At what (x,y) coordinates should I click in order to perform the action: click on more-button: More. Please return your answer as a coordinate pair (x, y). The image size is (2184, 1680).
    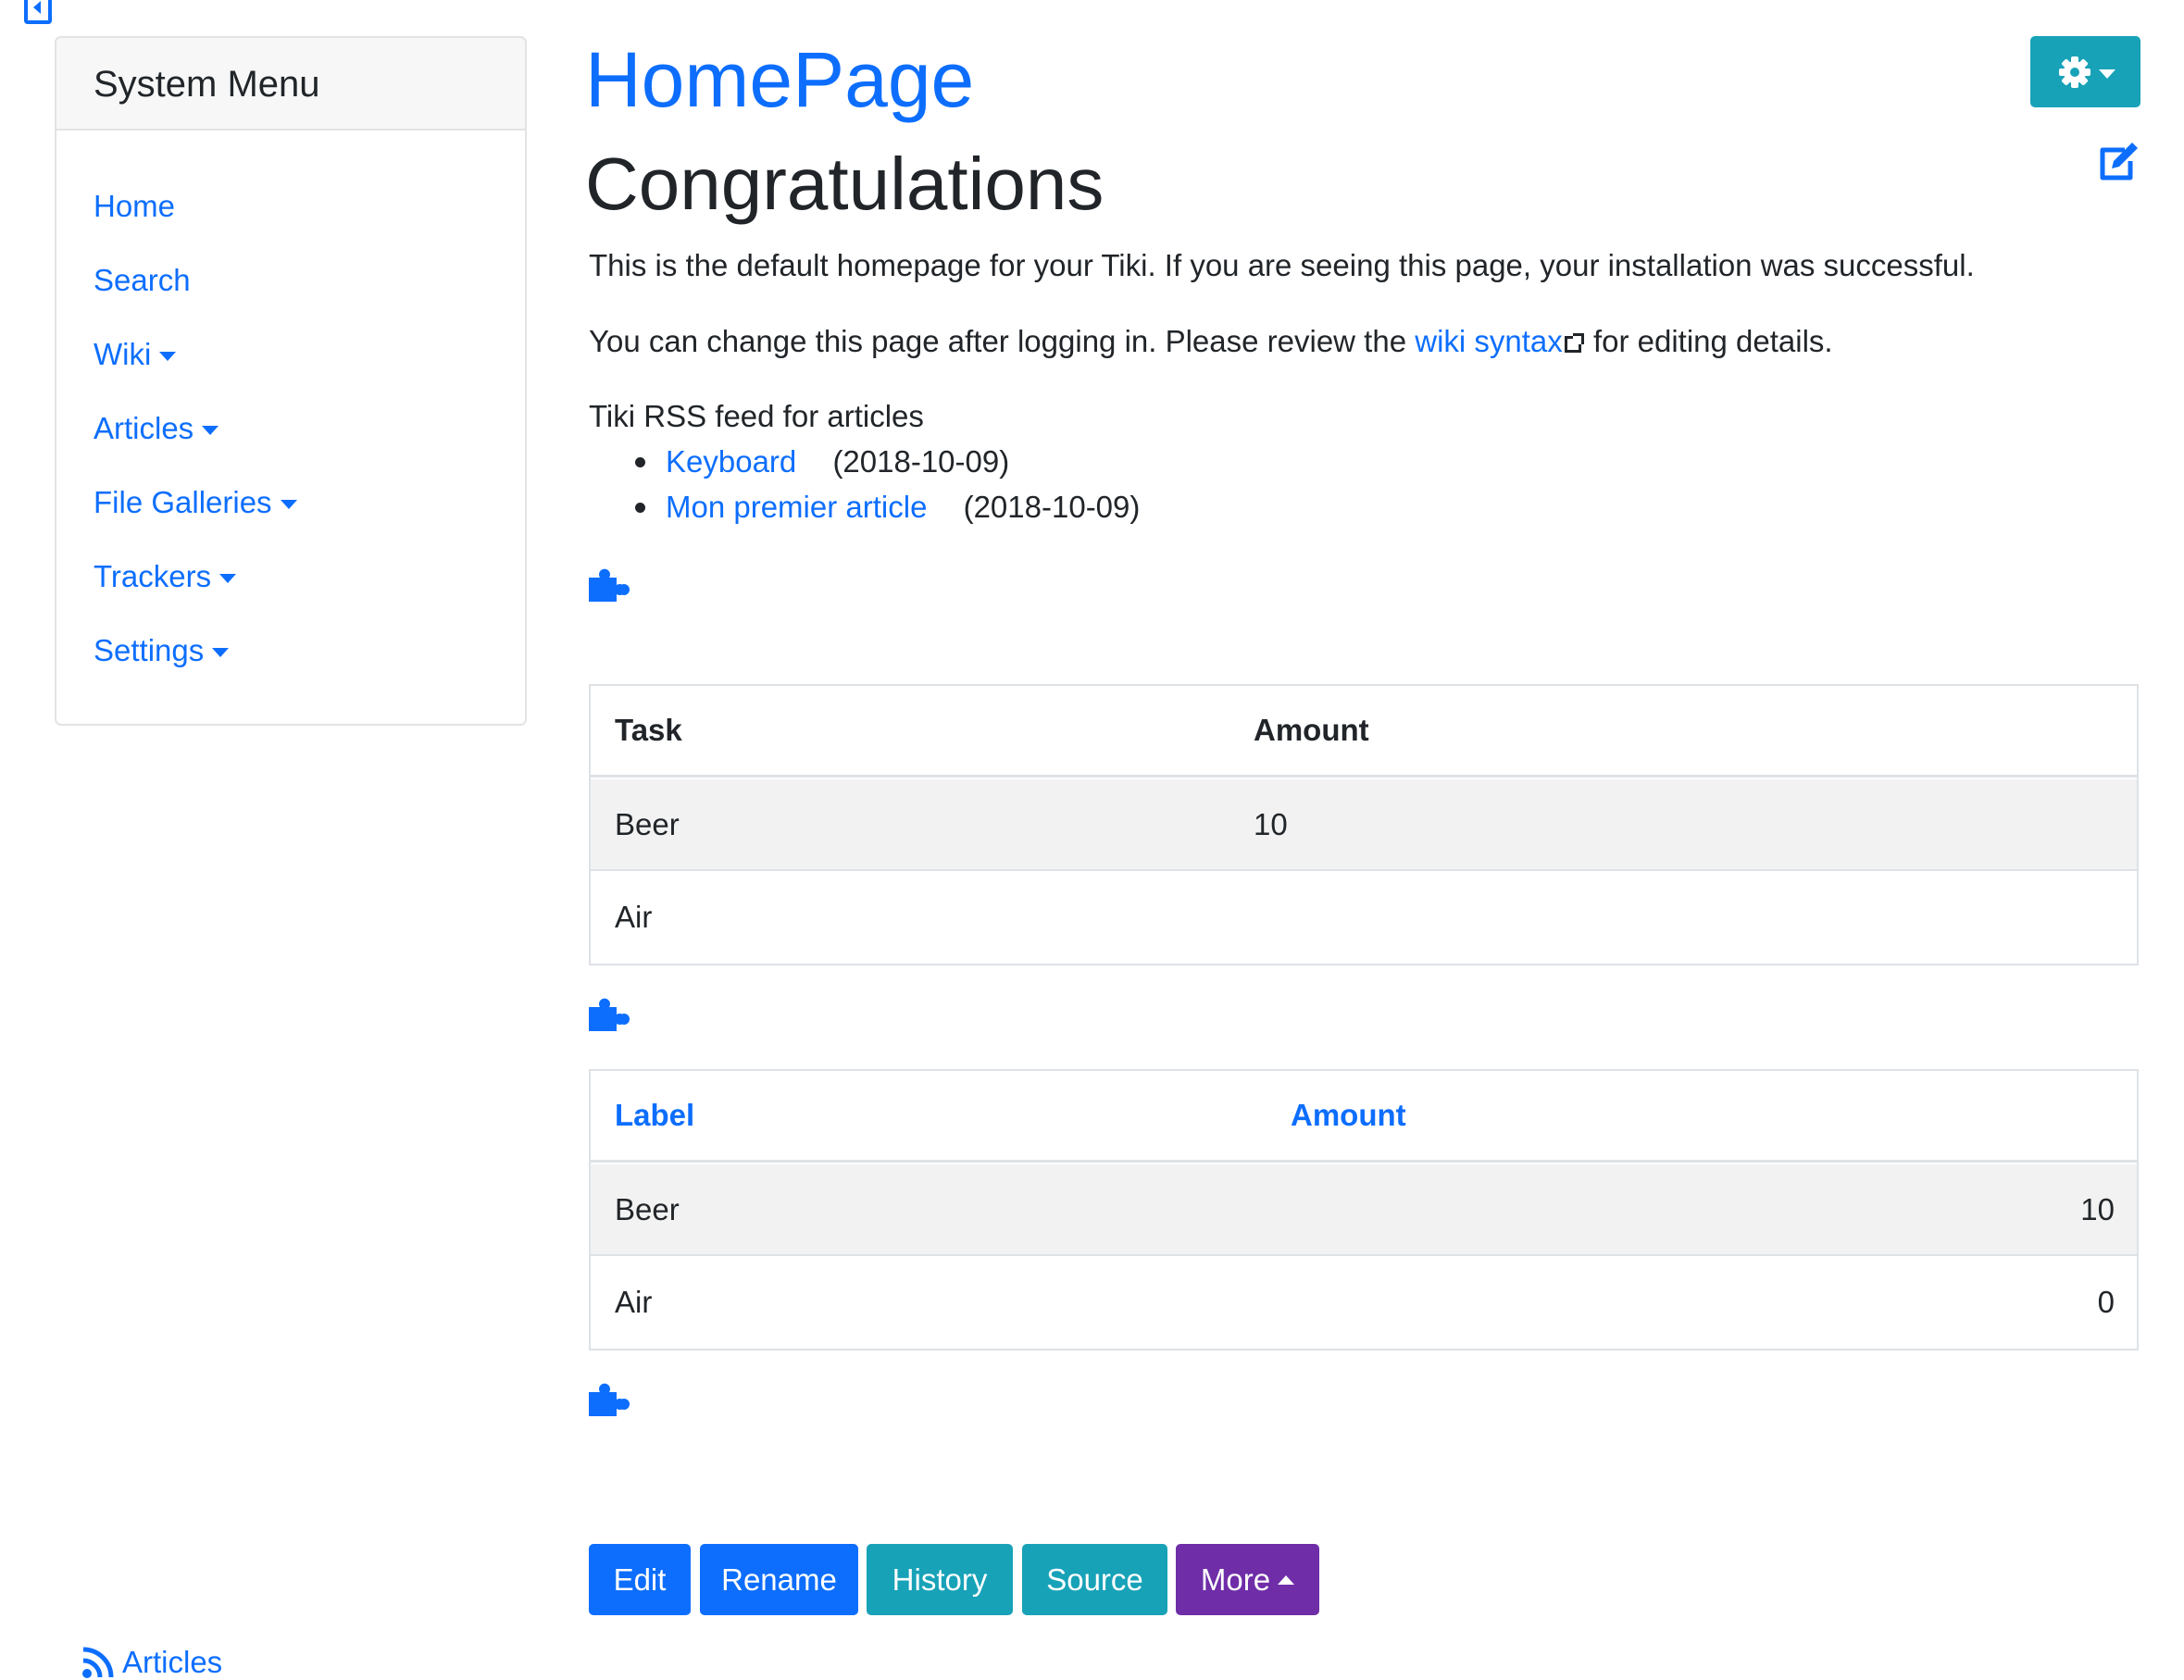
    Looking at the image, I should click on (1247, 1579).